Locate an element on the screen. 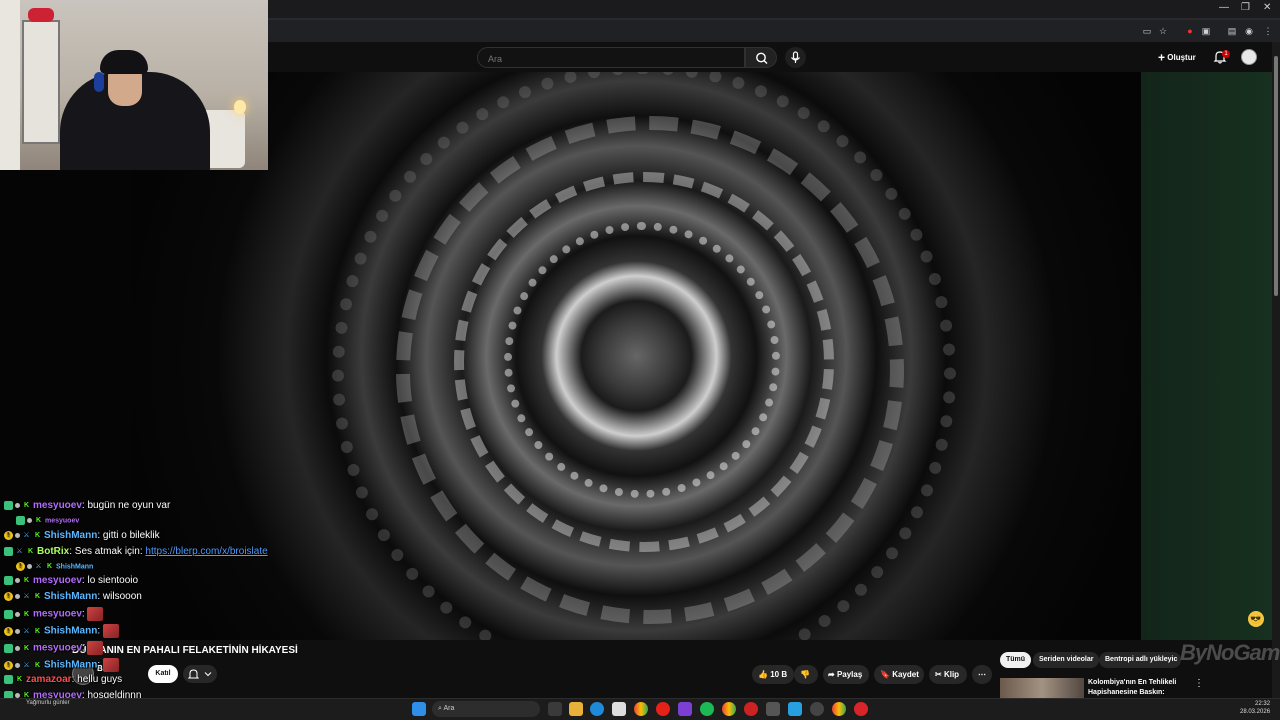  clock-date: 28.03.2026 is located at coordinates (1255, 712).